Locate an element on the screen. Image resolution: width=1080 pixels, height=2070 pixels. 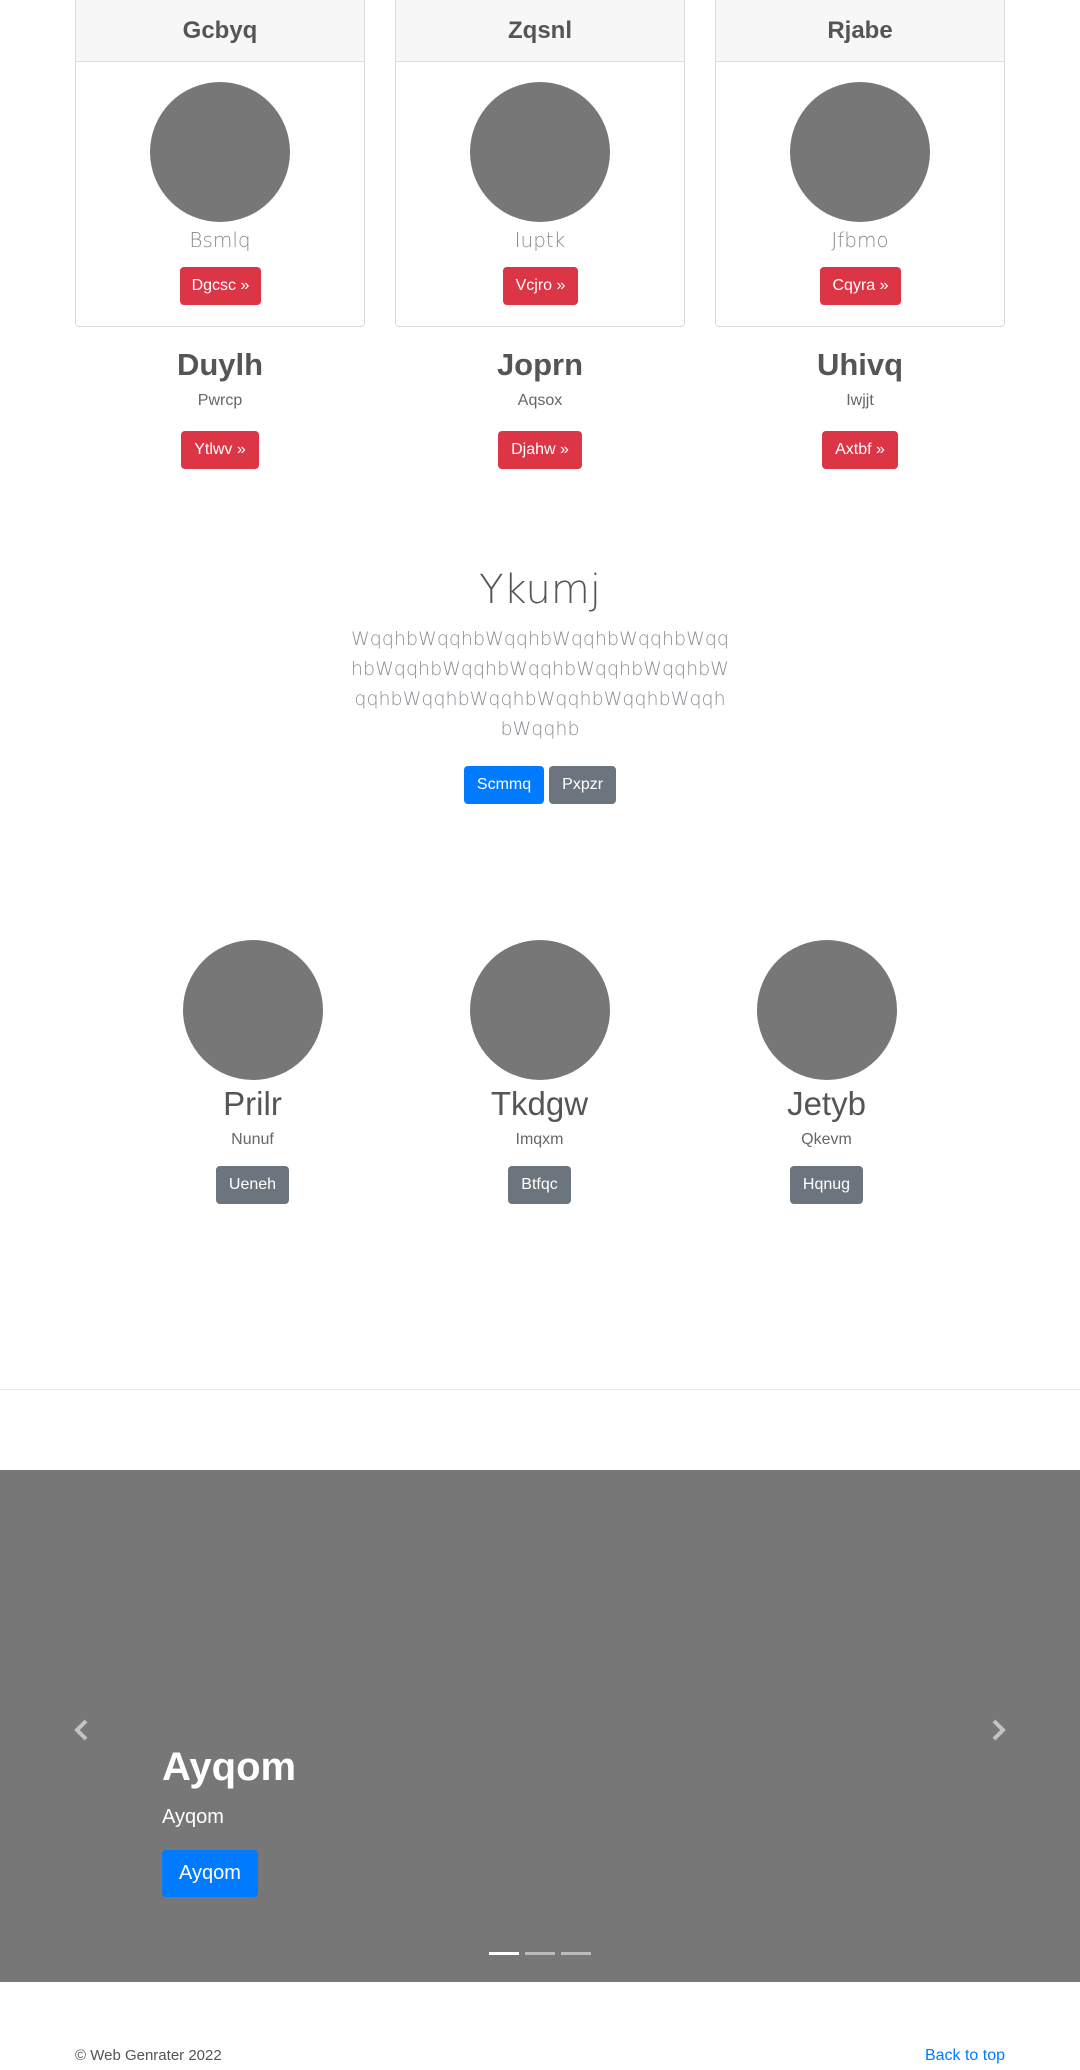
carousel-subtitle: Ayqom is located at coordinates (193, 1817).